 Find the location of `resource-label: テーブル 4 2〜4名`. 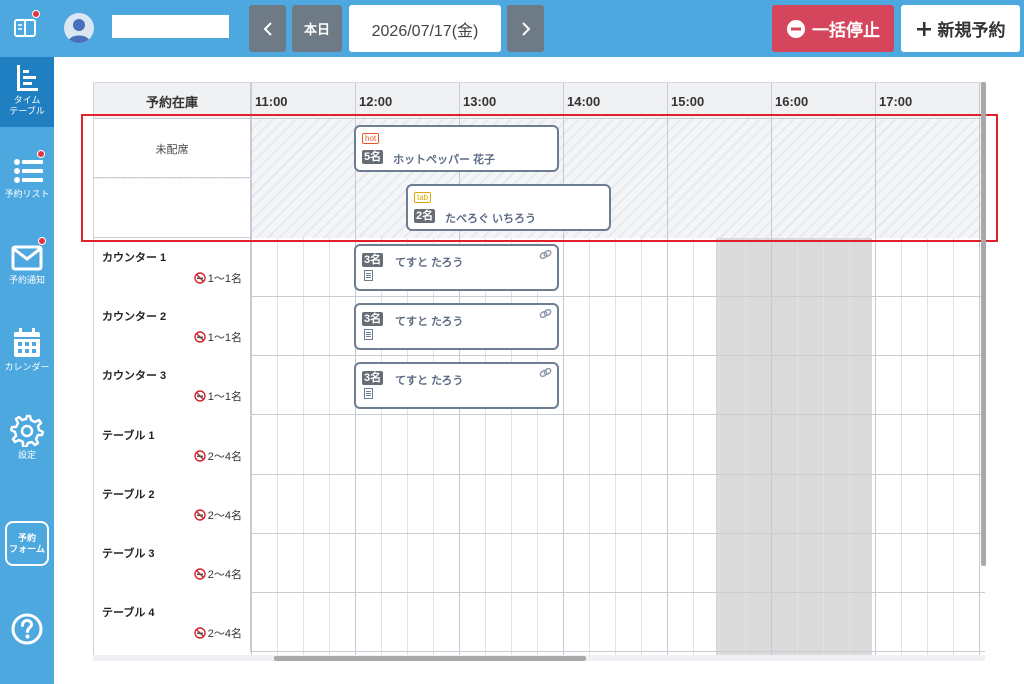

resource-label: テーブル 4 2〜4名 is located at coordinates (172, 622).